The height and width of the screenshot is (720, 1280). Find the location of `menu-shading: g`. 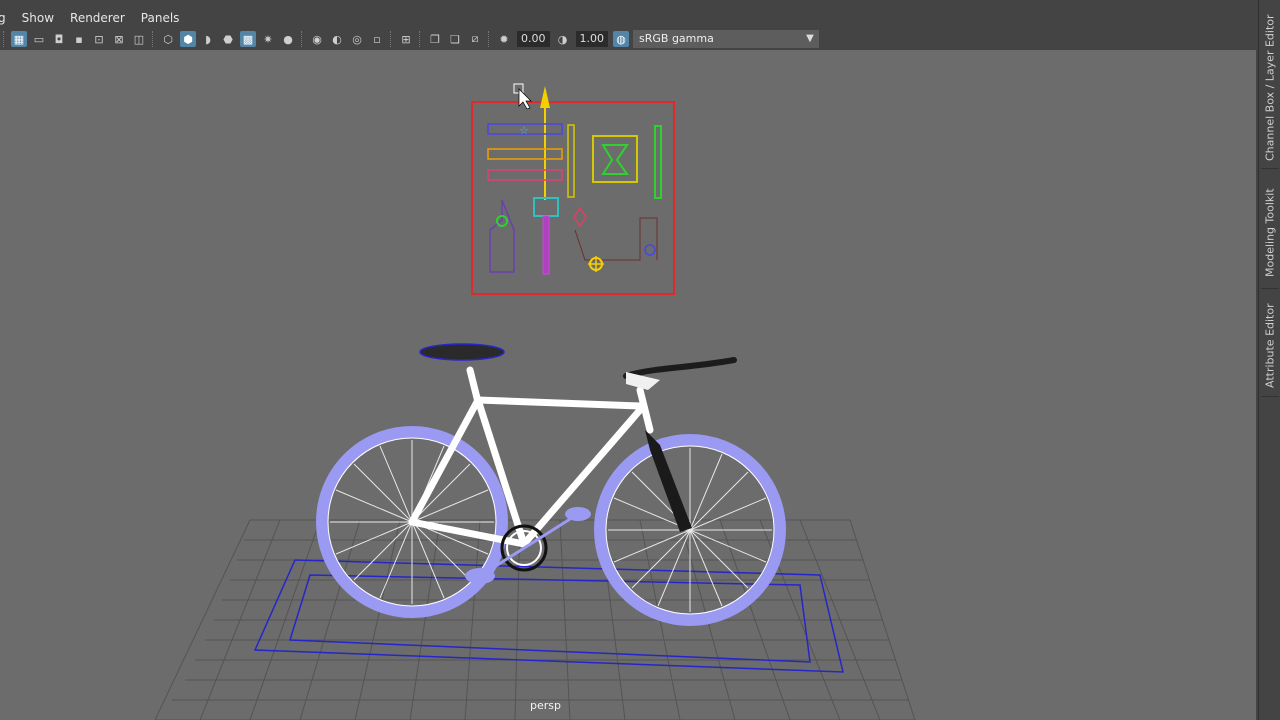

menu-shading: g is located at coordinates (7, 18).